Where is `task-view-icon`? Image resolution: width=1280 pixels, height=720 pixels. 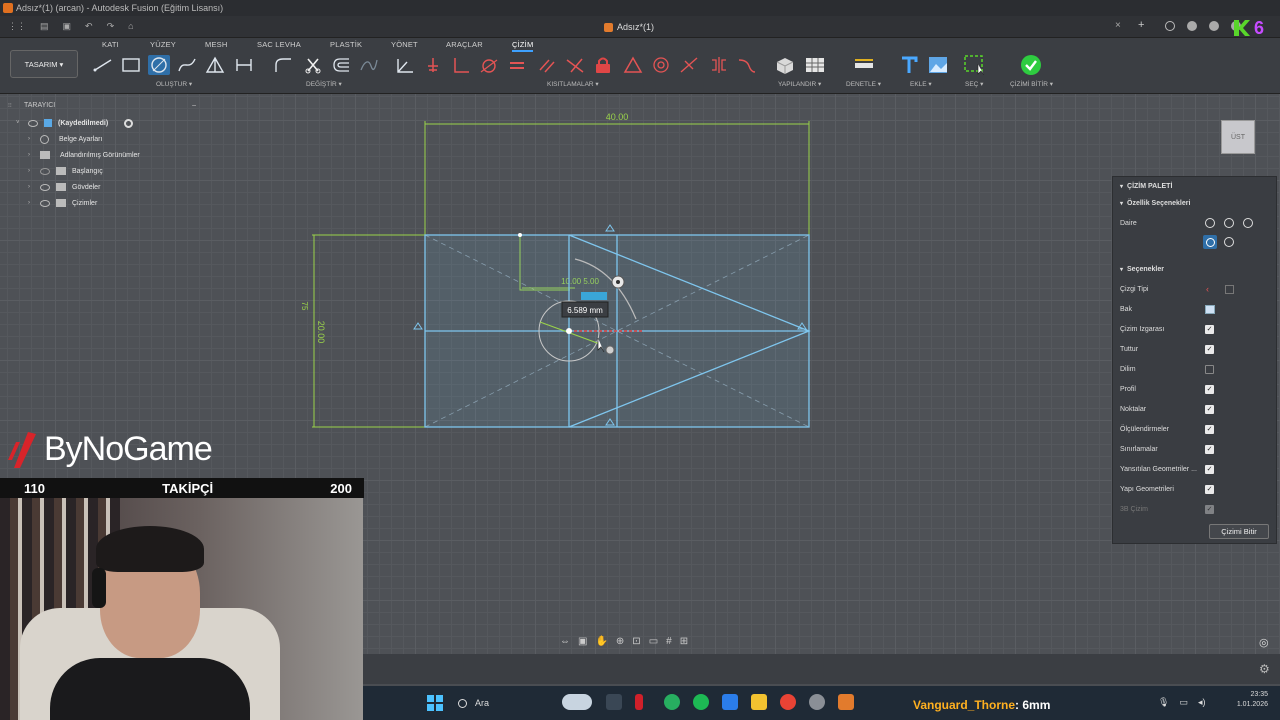
task-view-icon is located at coordinates (614, 702).